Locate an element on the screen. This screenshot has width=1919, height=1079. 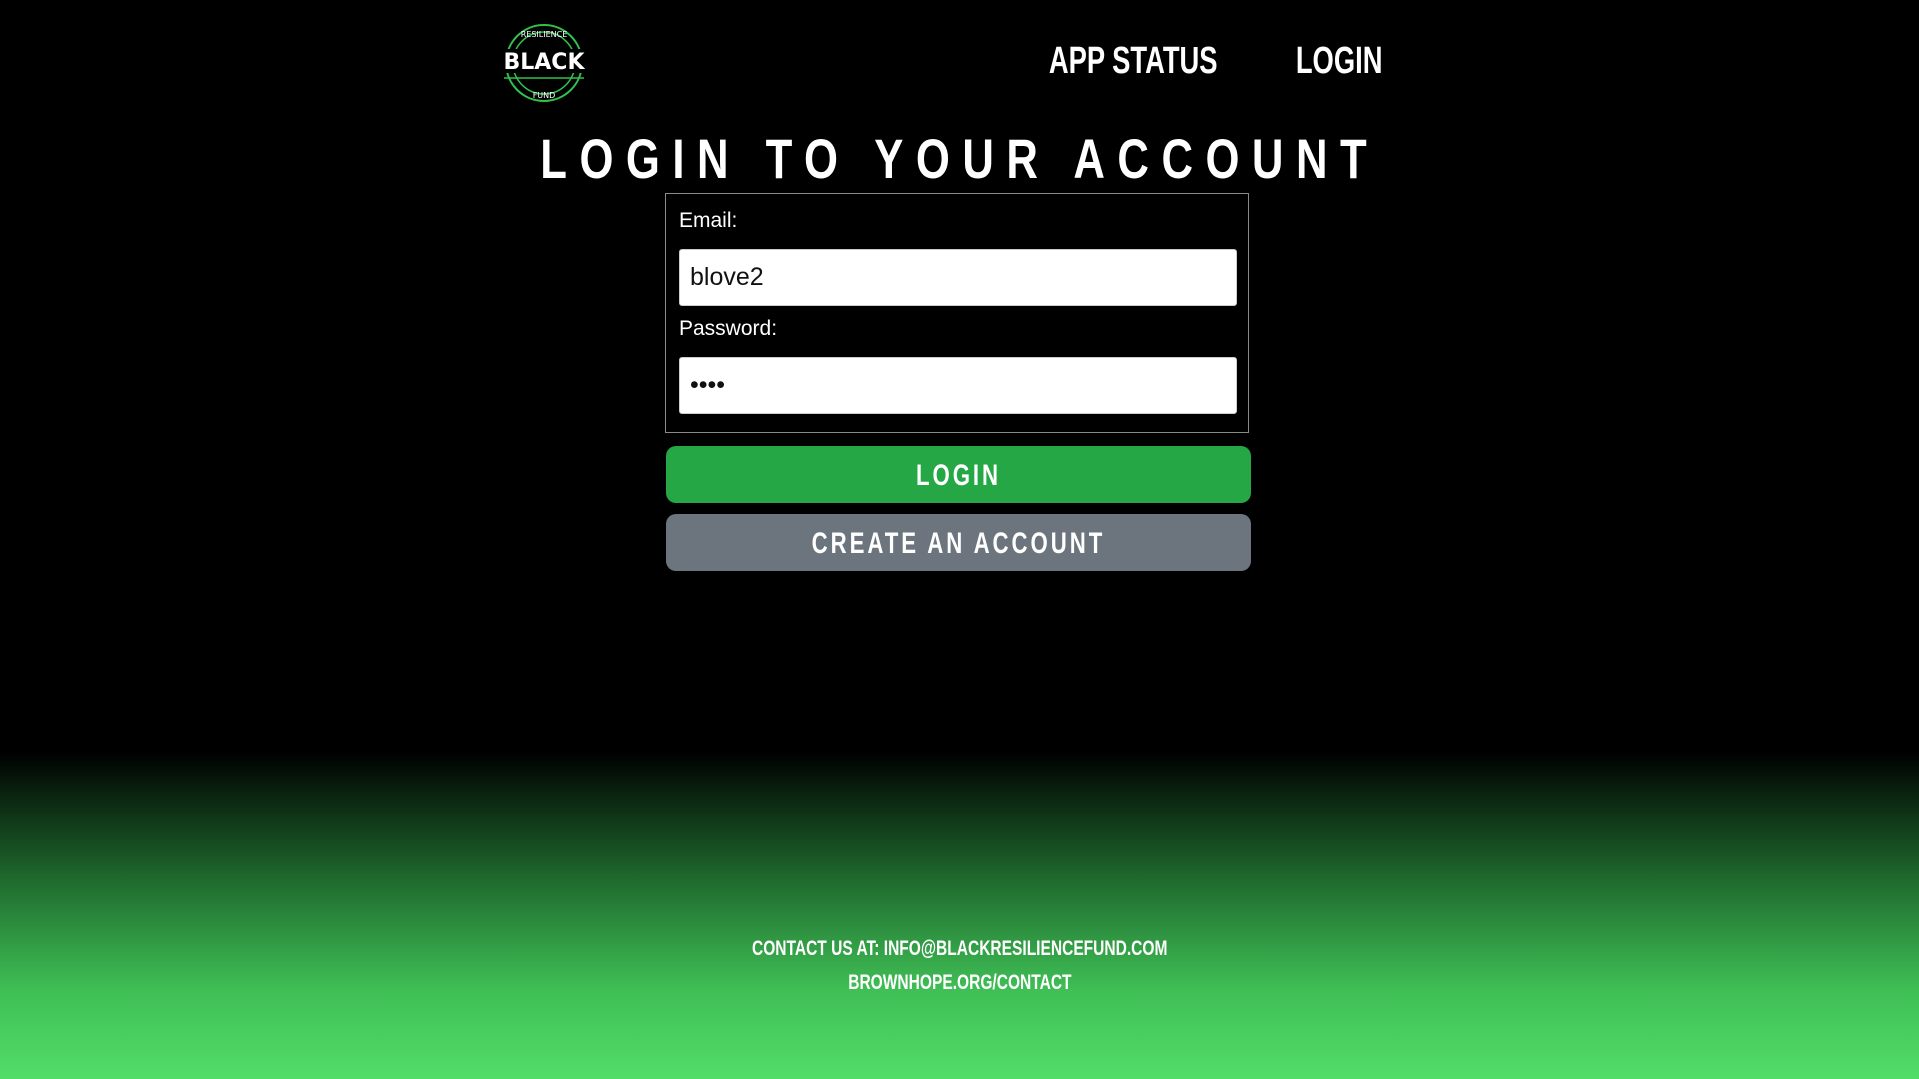
email-label: Email: is located at coordinates (708, 220).